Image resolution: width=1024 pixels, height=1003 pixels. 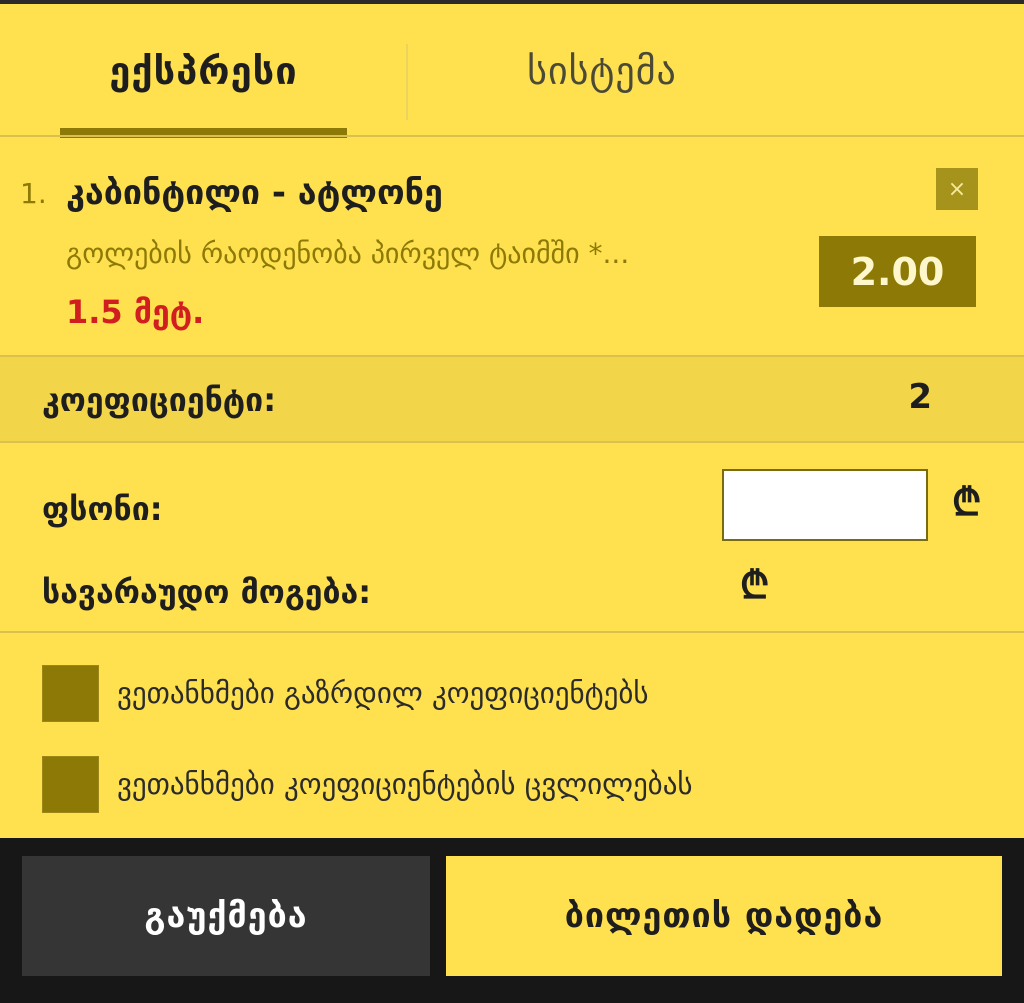 I want to click on stake-label: ფსონი:, so click(x=102, y=509).